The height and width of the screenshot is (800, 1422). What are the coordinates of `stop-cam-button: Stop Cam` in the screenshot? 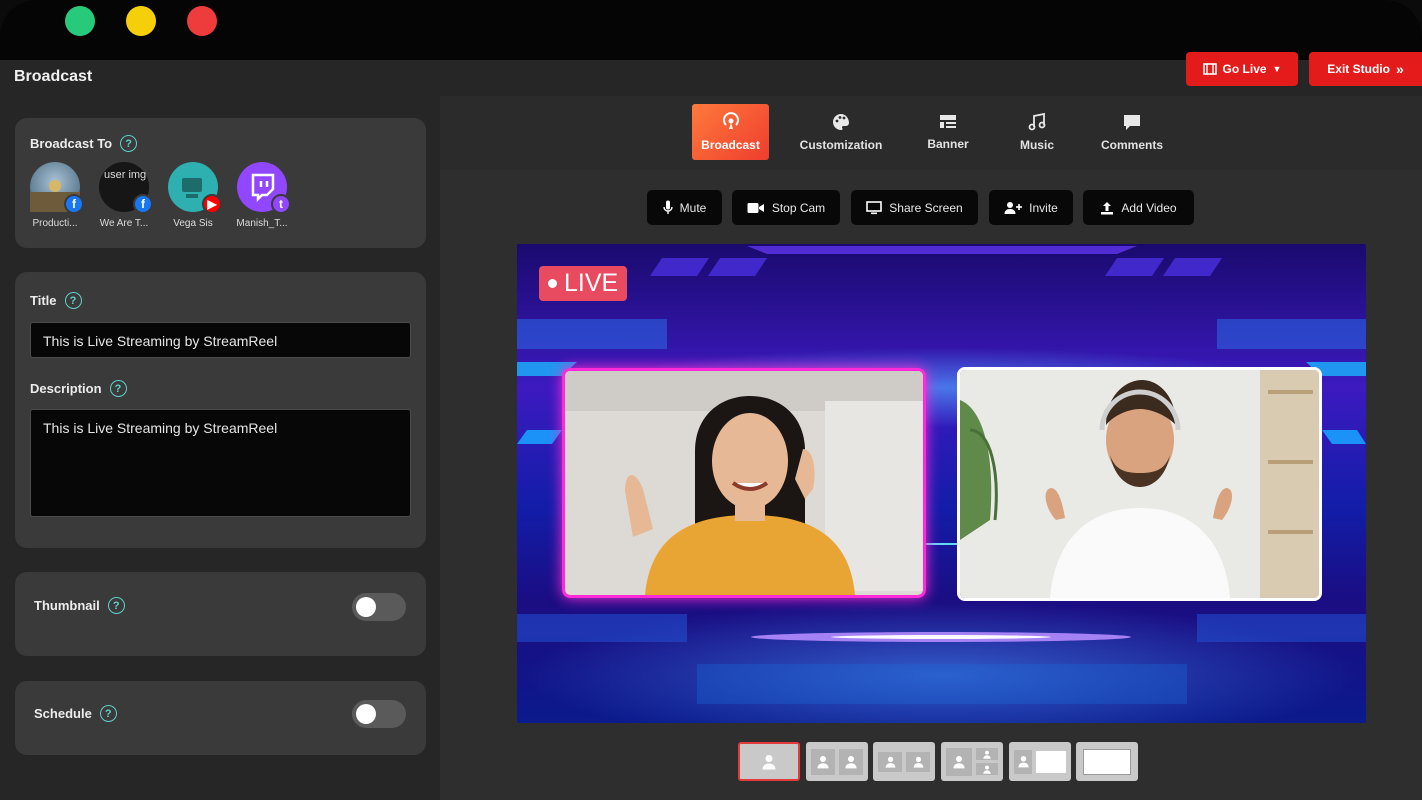 It's located at (786, 207).